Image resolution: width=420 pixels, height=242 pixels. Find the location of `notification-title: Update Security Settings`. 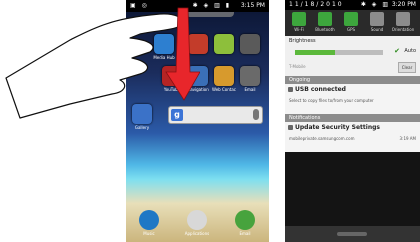

notification-title: Update Security Settings is located at coordinates (337, 127).